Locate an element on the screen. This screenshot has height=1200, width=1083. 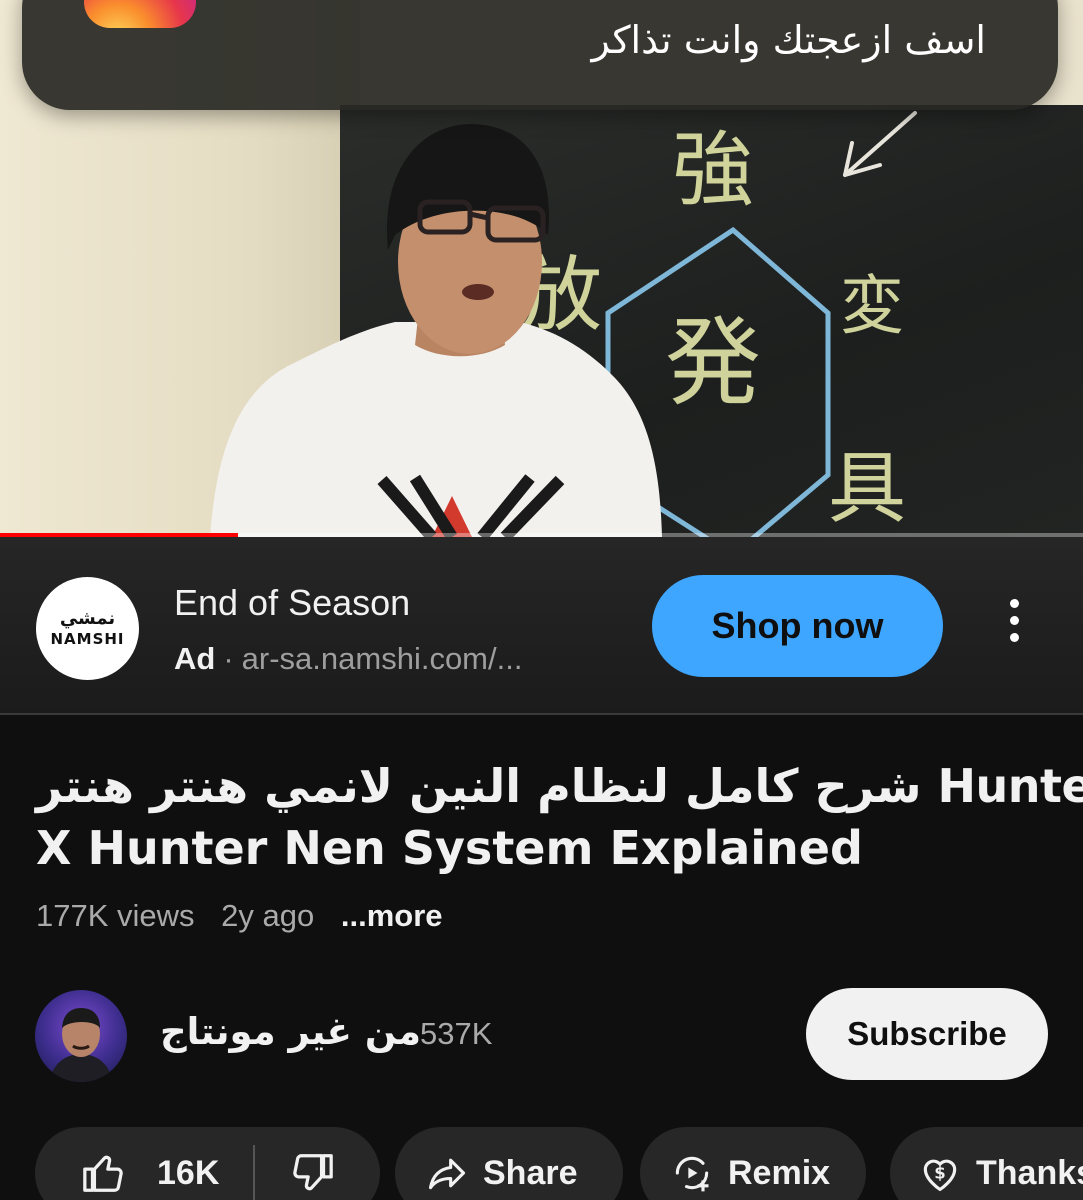
notification-banner: اسف ازعجتك وانت تذاكر is located at coordinates (540, 55).